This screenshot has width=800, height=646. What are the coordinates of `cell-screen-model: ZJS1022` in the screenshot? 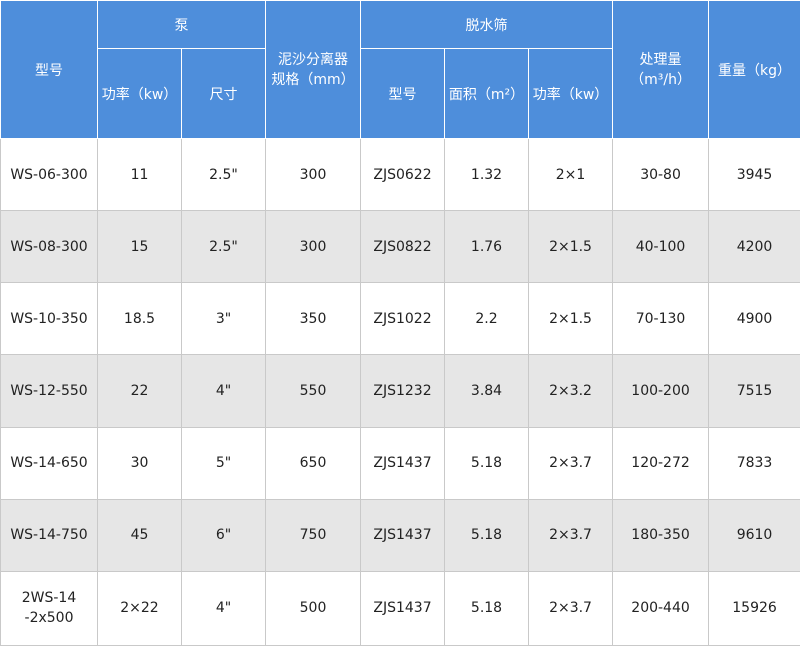 It's located at (402, 319).